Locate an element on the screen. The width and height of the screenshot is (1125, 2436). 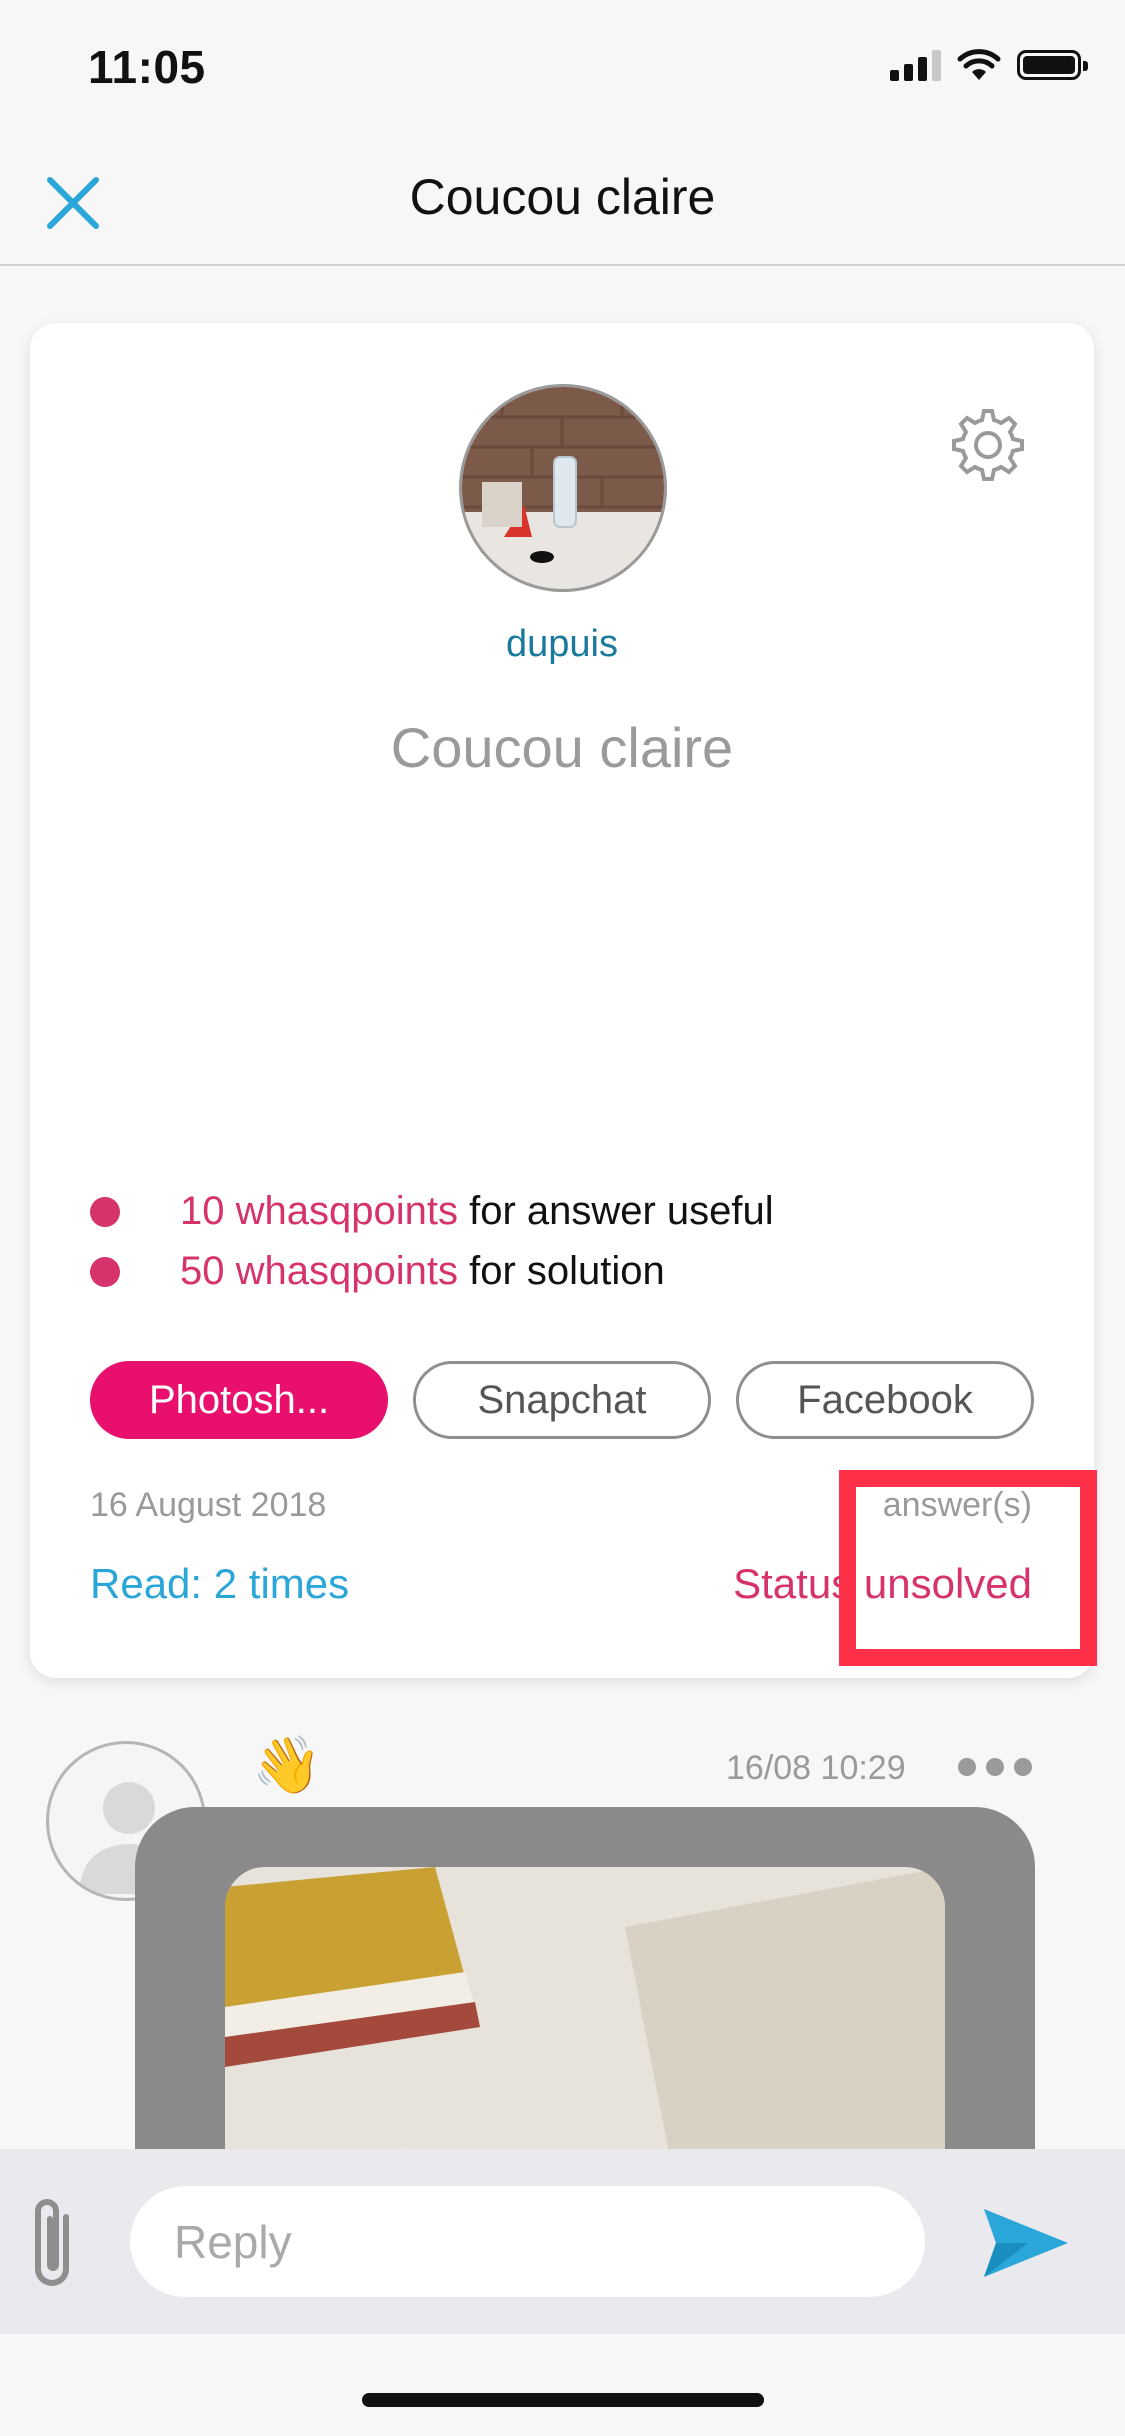
reward-points: 50 whasqpoints is located at coordinates (319, 1271).